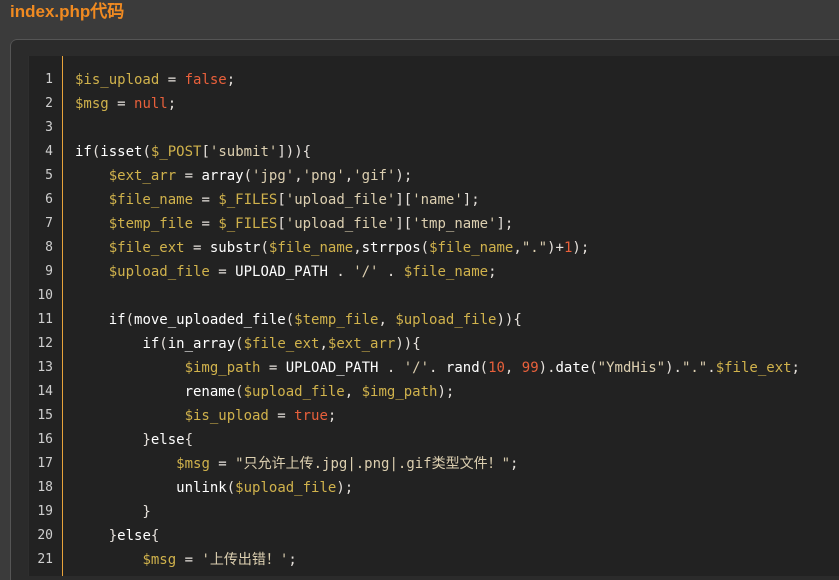  I want to click on code-line: }, so click(113, 512).